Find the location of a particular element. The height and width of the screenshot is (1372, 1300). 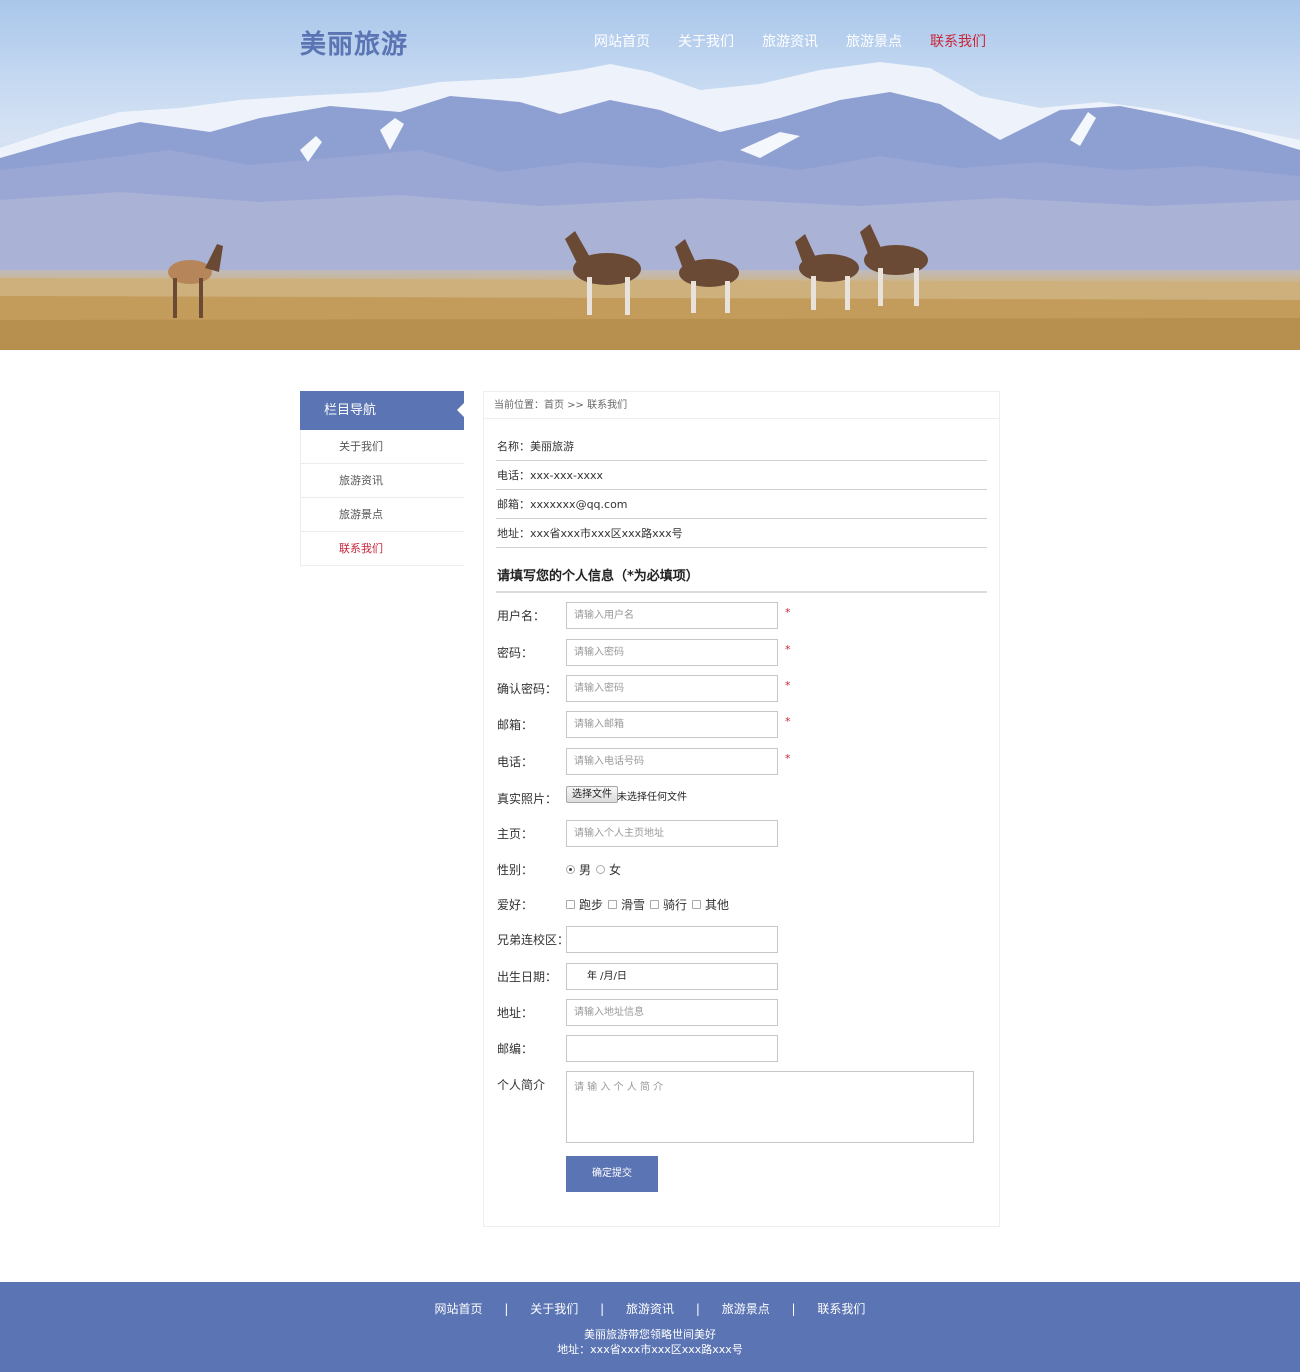

address-input: 请输入地址信息 is located at coordinates (672, 1012).